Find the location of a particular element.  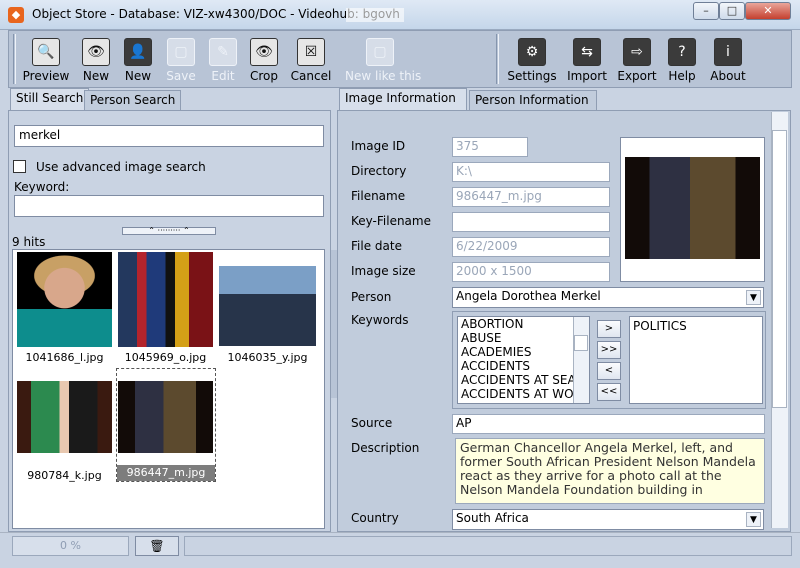

edit-icon: ✎ is located at coordinates (223, 52).